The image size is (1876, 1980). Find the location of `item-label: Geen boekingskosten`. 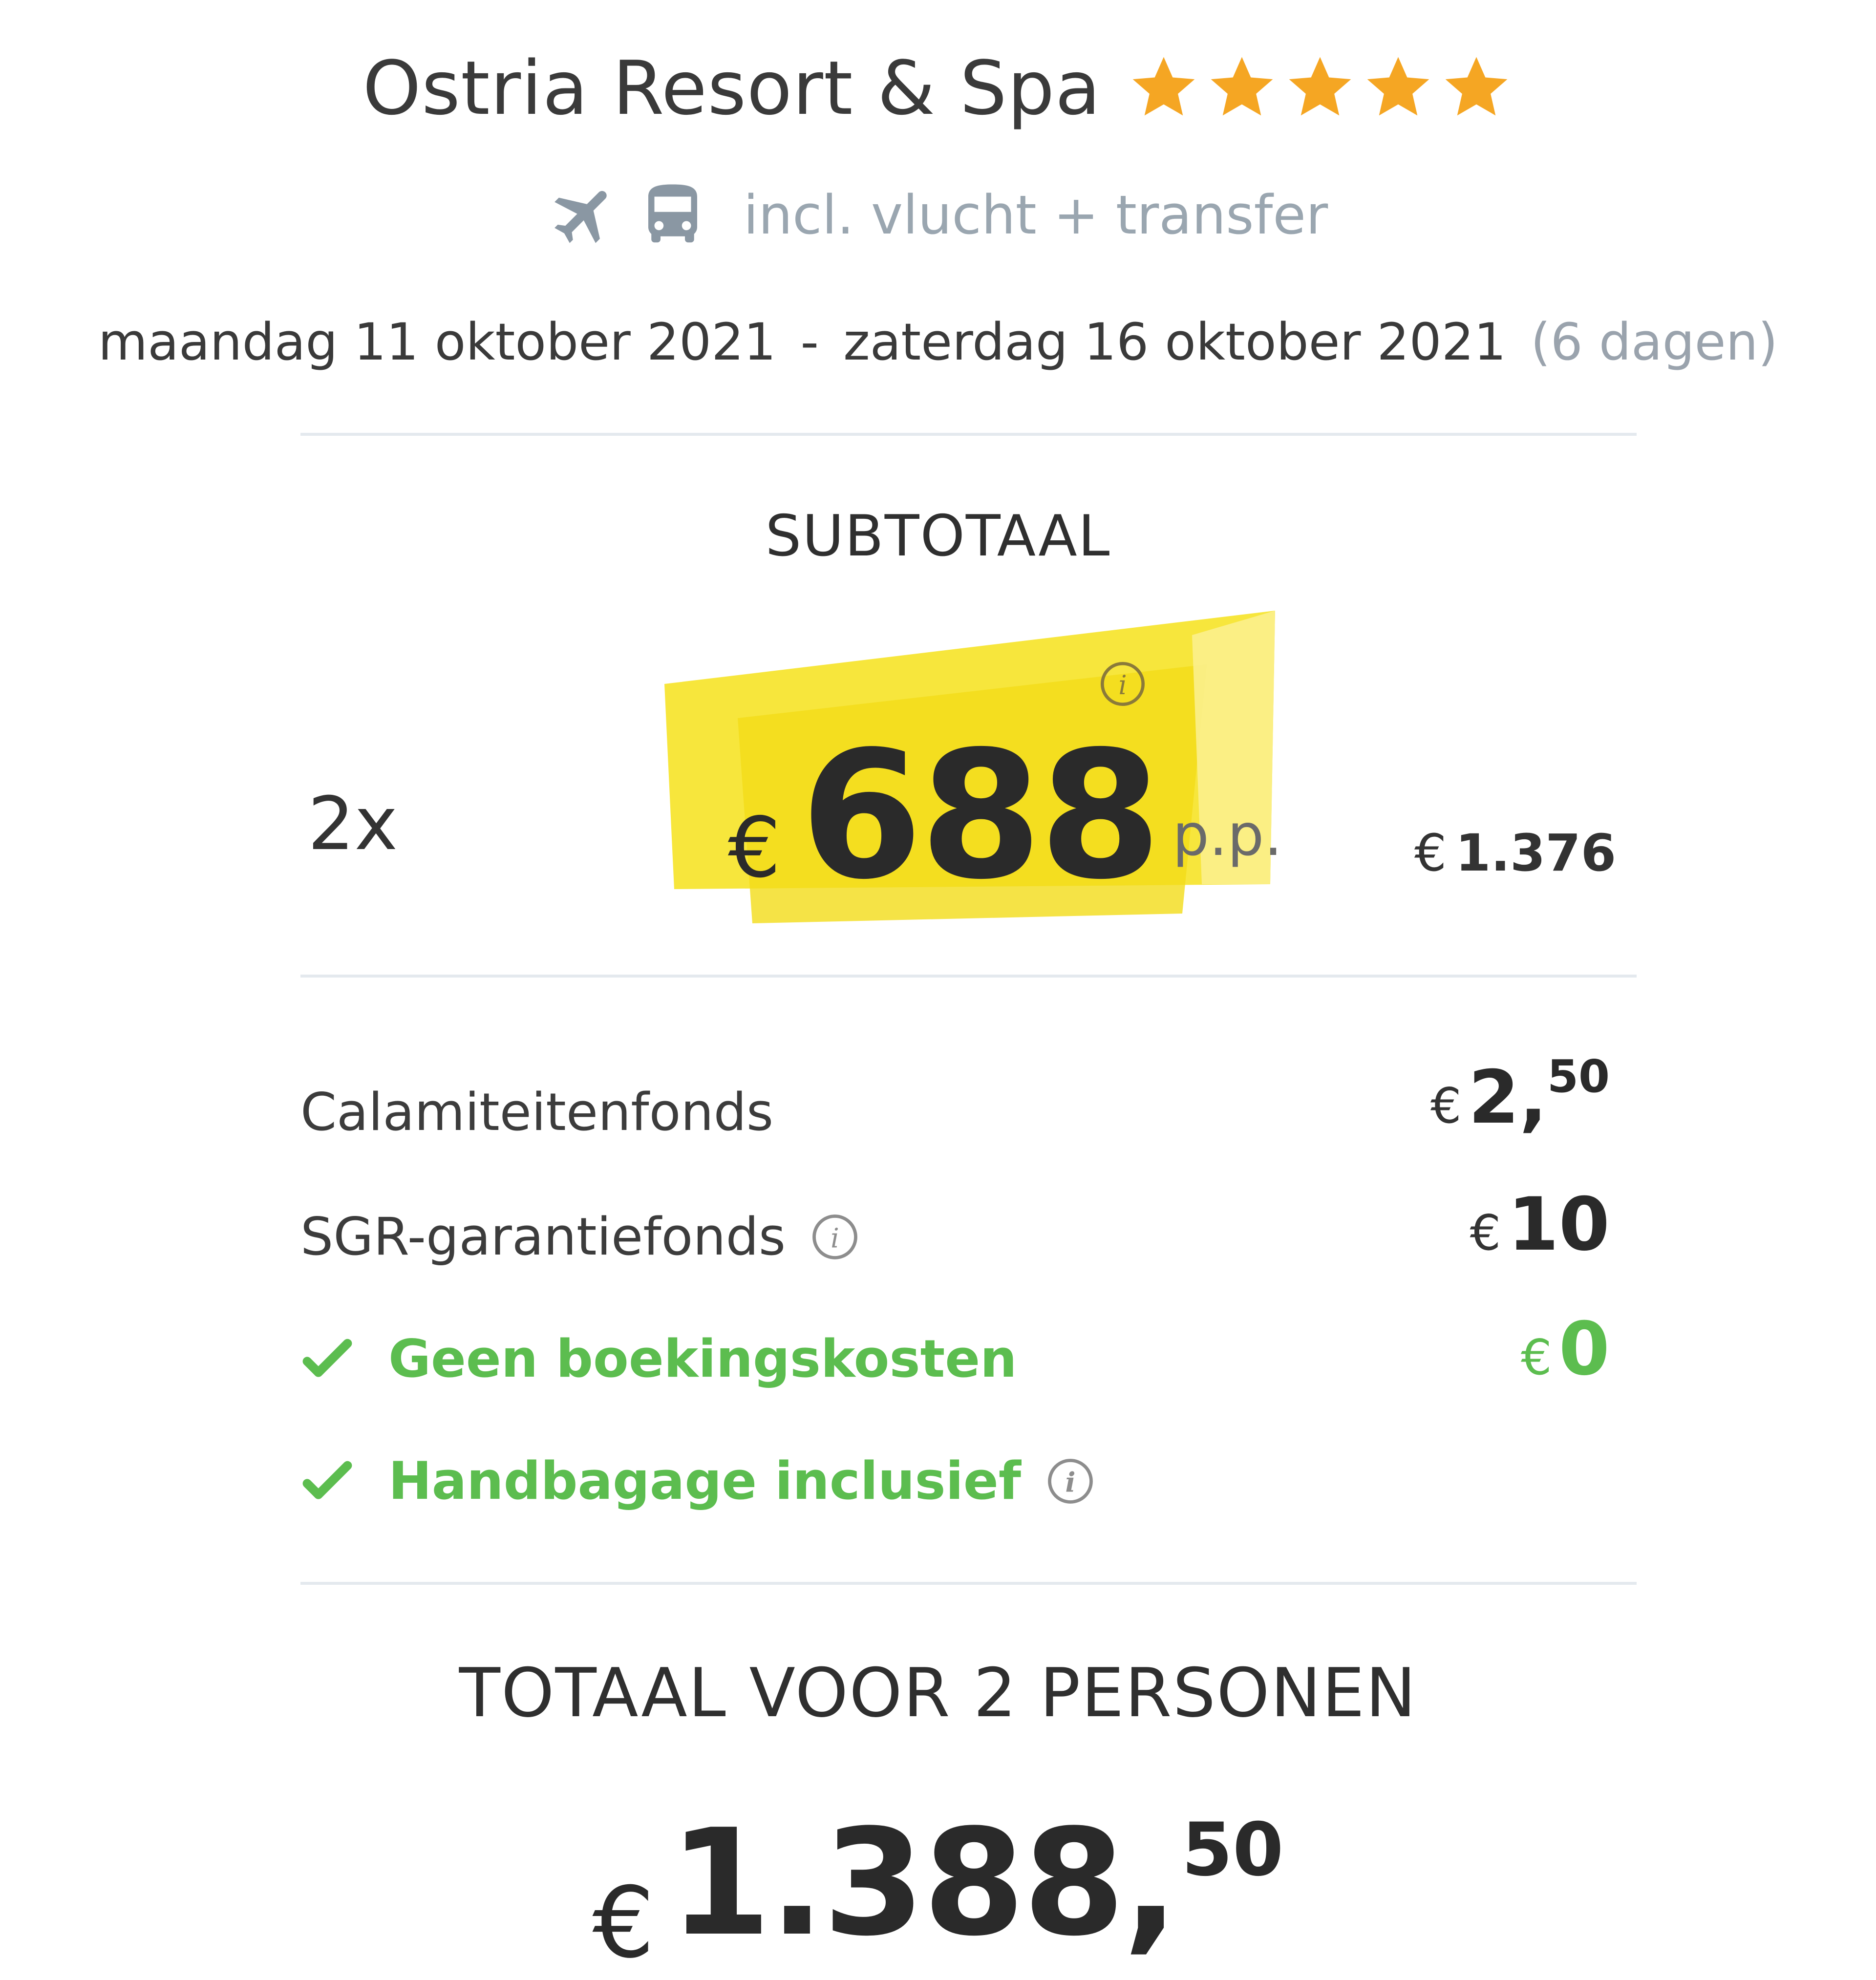

item-label: Geen boekingskosten is located at coordinates (702, 1359).